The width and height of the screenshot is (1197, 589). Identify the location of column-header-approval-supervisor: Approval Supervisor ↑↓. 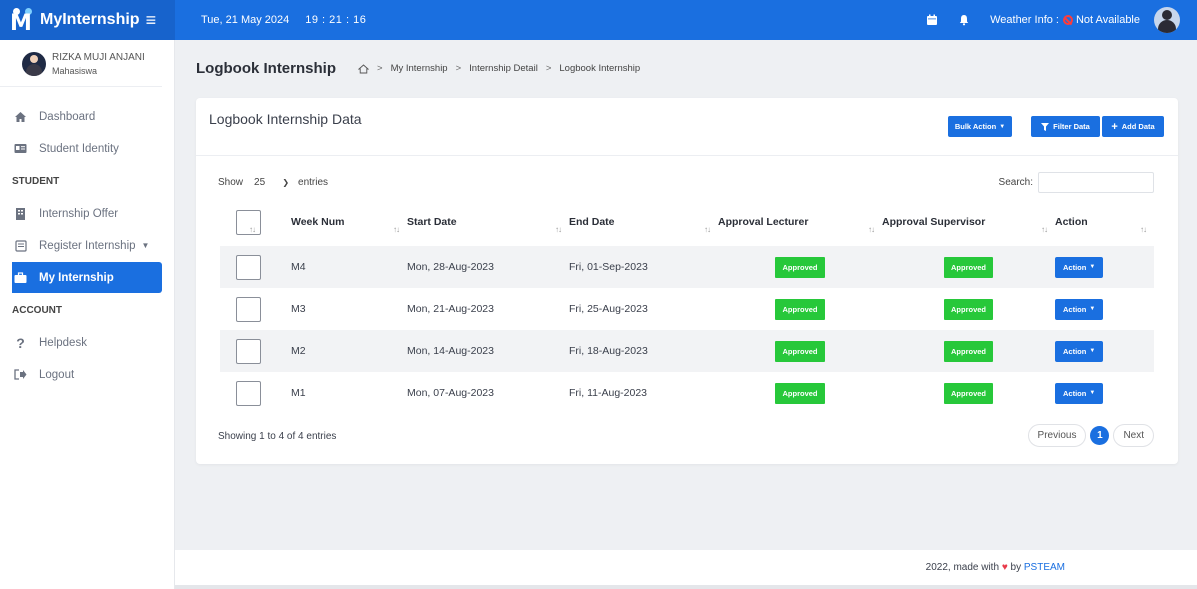
(968, 225).